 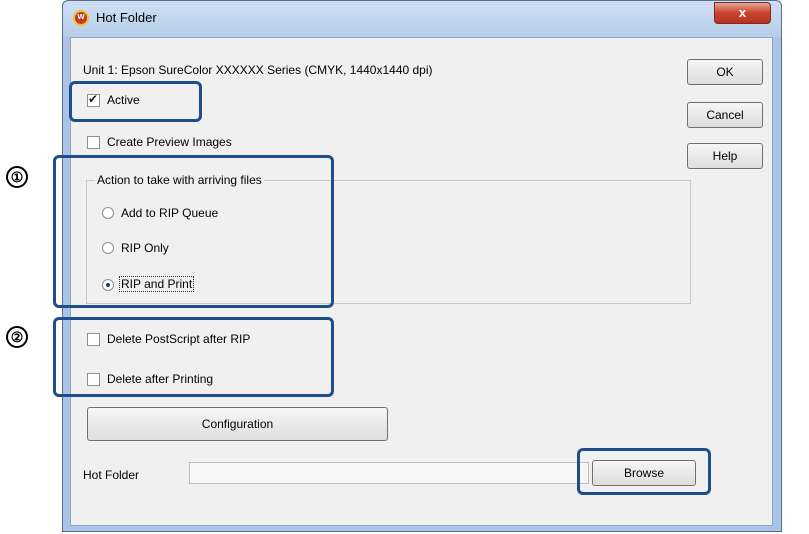 I want to click on highlight-delete-options, so click(x=193, y=357).